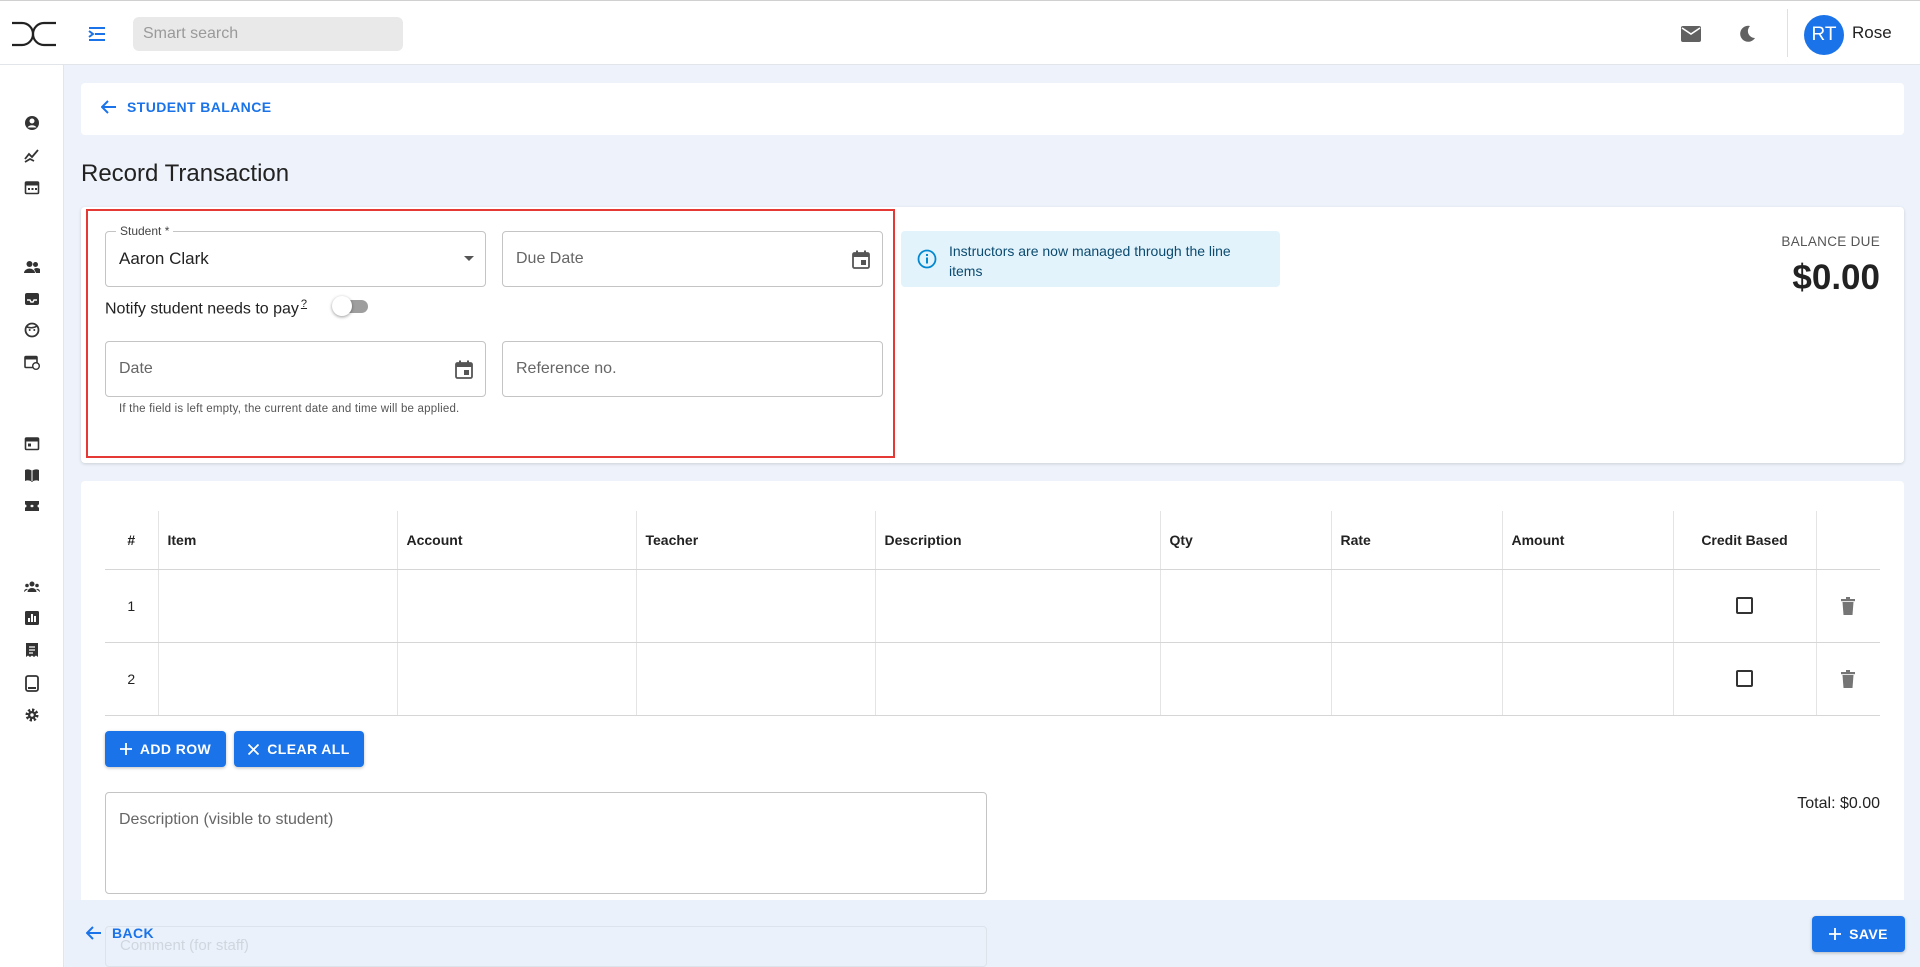 The image size is (1920, 967). Describe the element at coordinates (97, 34) in the screenshot. I see `menu-toggle-icon` at that location.